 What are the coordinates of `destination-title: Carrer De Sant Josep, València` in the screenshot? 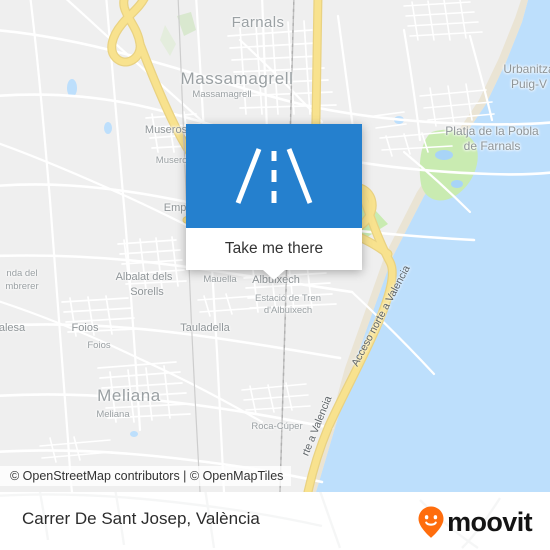 It's located at (141, 518).